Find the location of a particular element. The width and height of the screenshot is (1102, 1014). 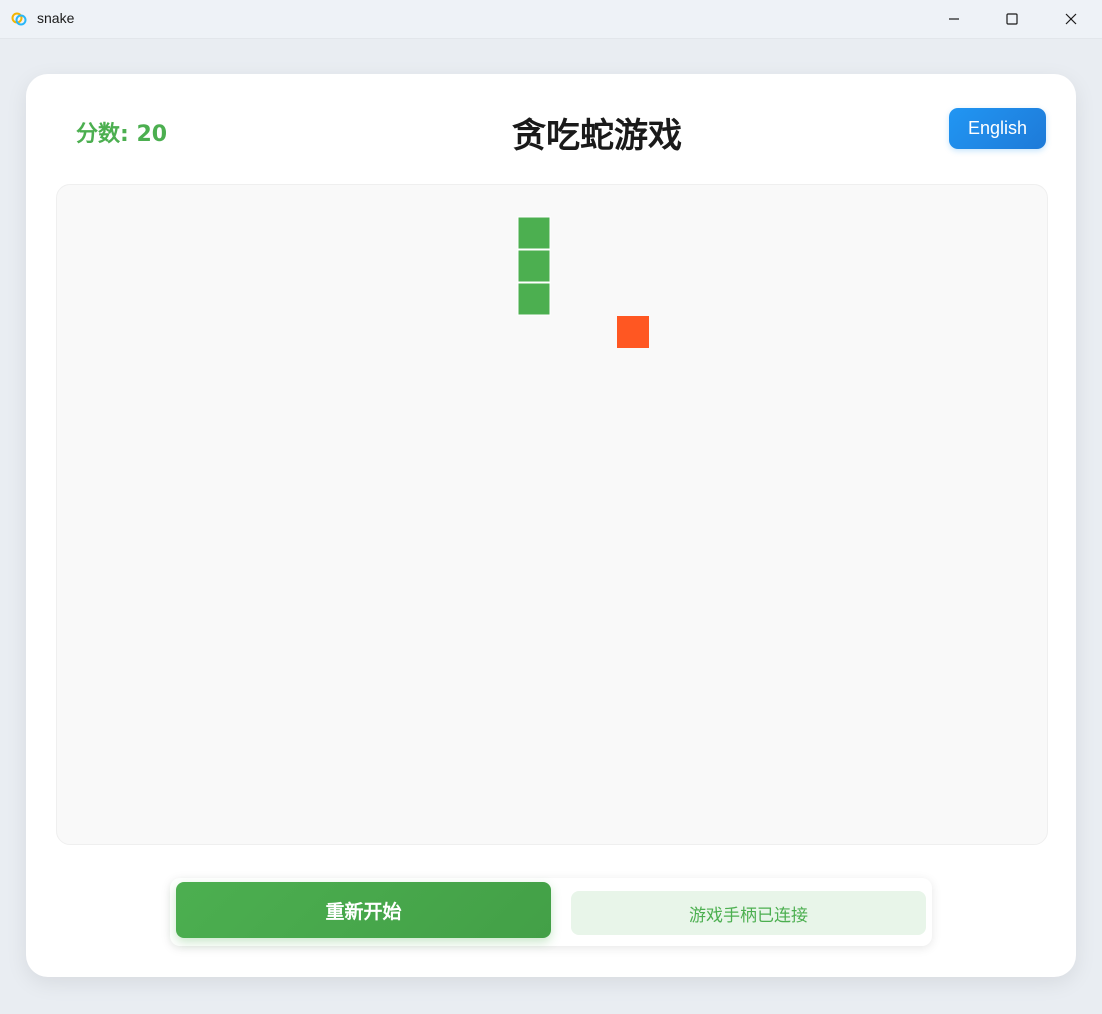

maximize-button is located at coordinates (1012, 19).